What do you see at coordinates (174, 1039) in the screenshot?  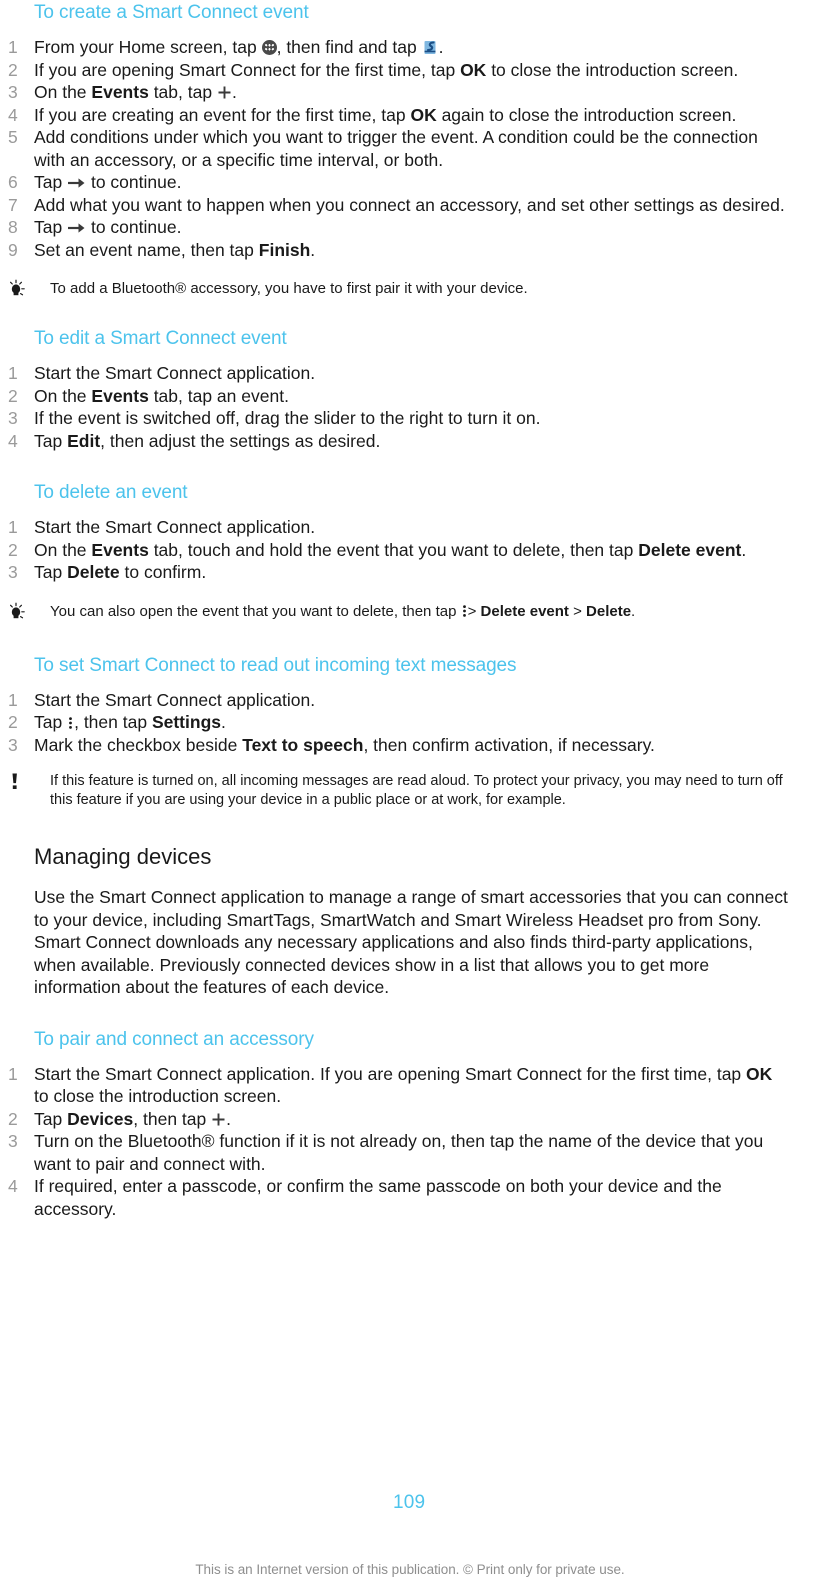 I see `heading-pair-and-connect-accessory: To pair and connect an accessory` at bounding box center [174, 1039].